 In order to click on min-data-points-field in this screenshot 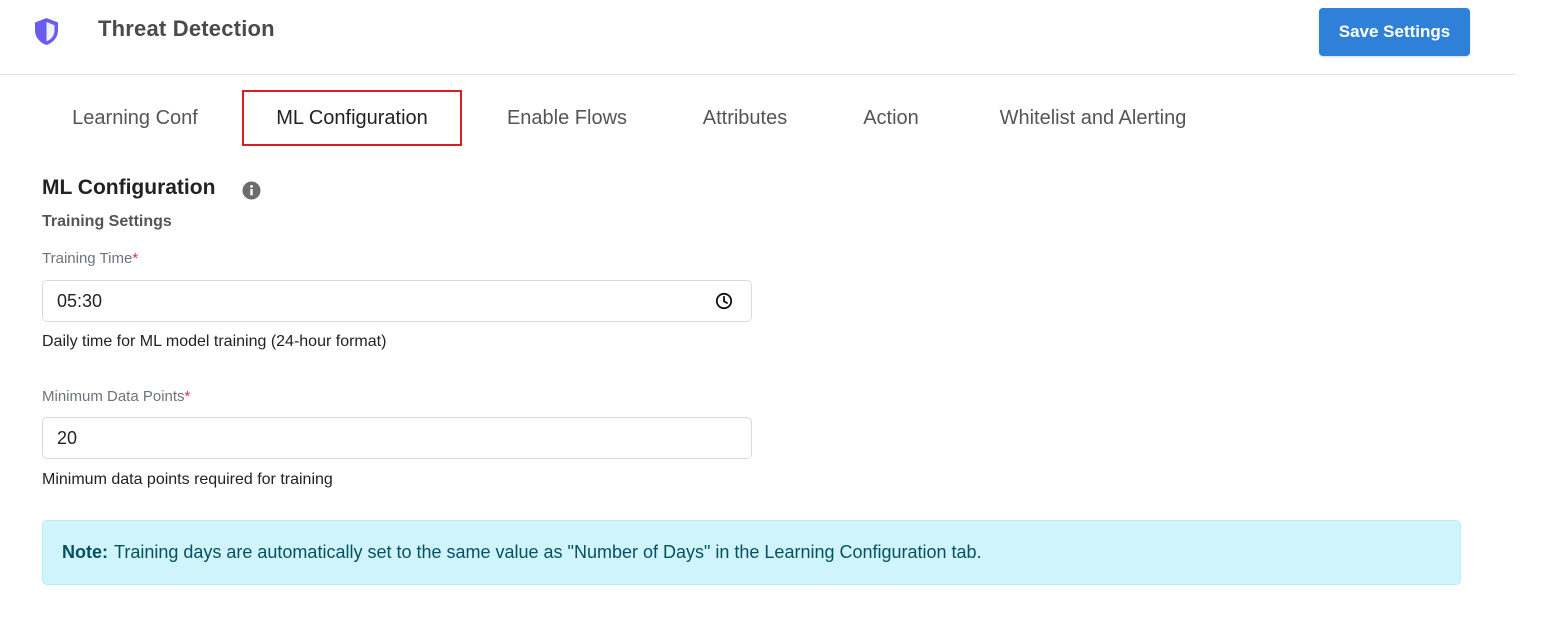, I will do `click(397, 438)`.